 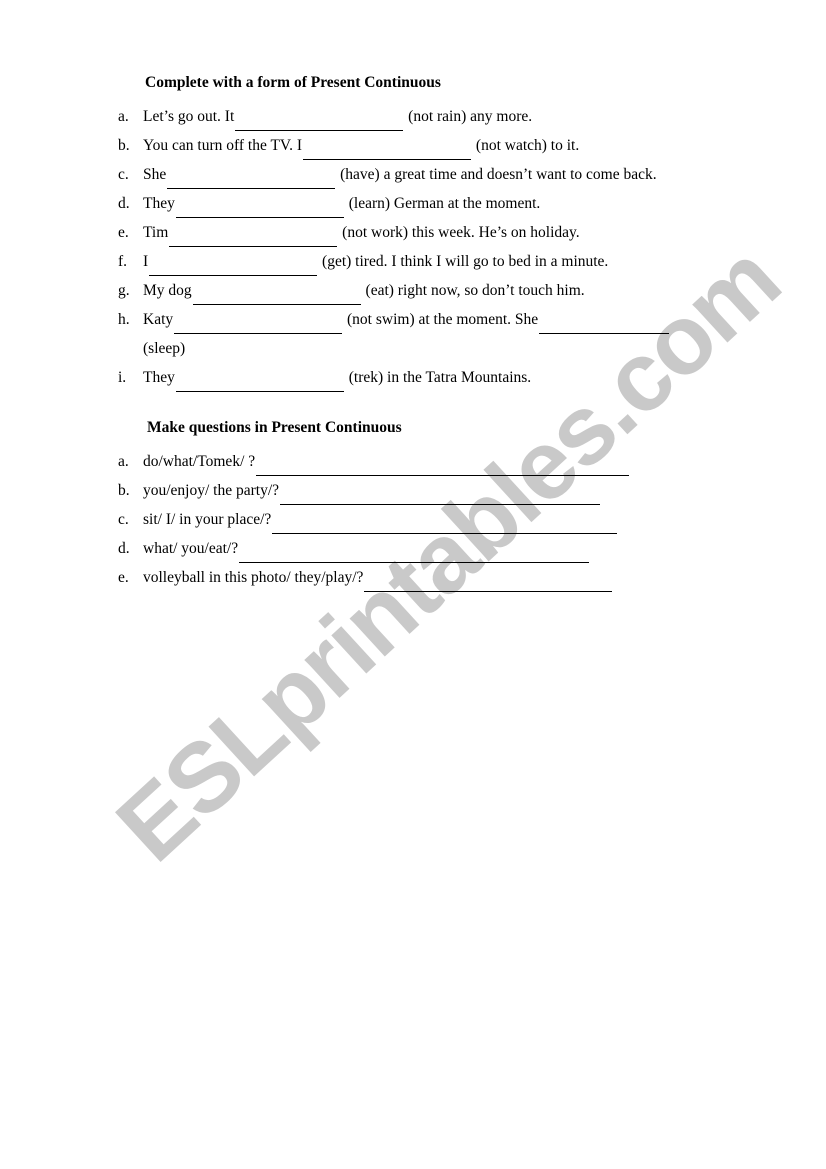 I want to click on exercise-item-continuation: (sleep), so click(x=413, y=348).